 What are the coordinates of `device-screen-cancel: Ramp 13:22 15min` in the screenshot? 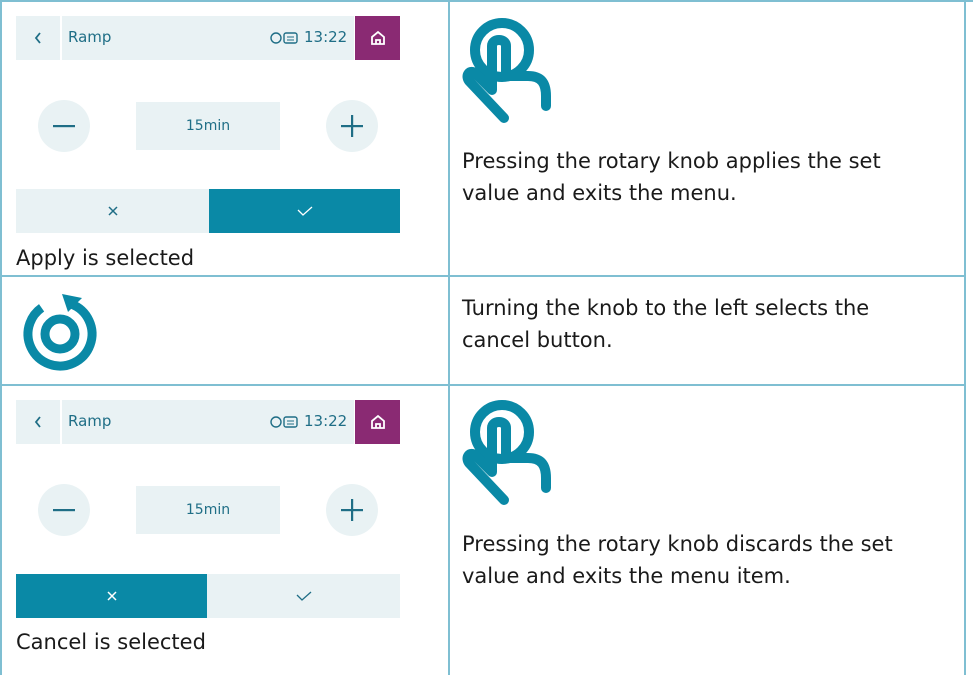 It's located at (208, 510).